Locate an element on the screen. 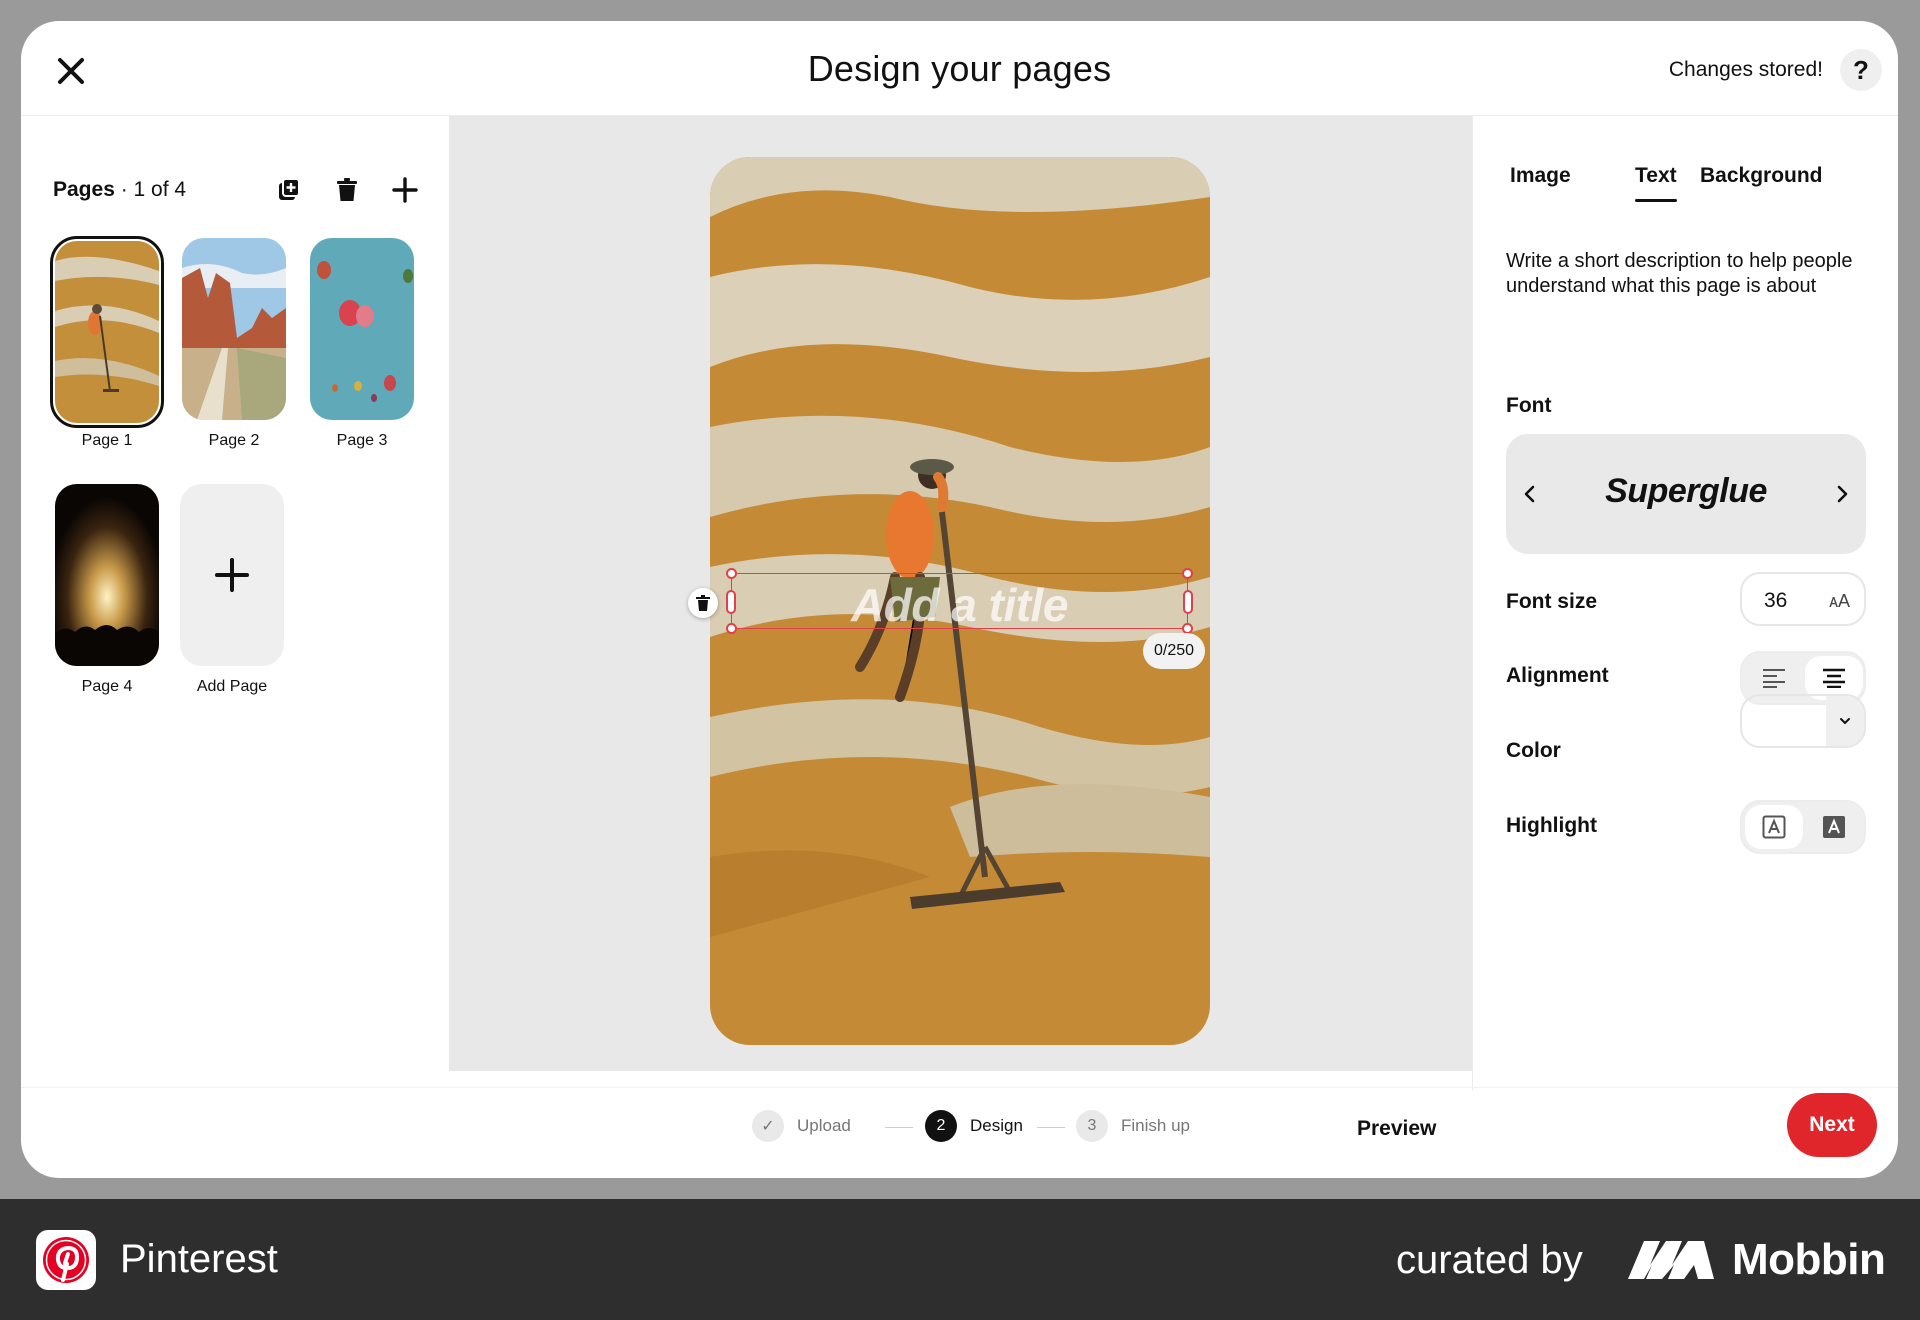  footer-divider is located at coordinates (959, 1087).